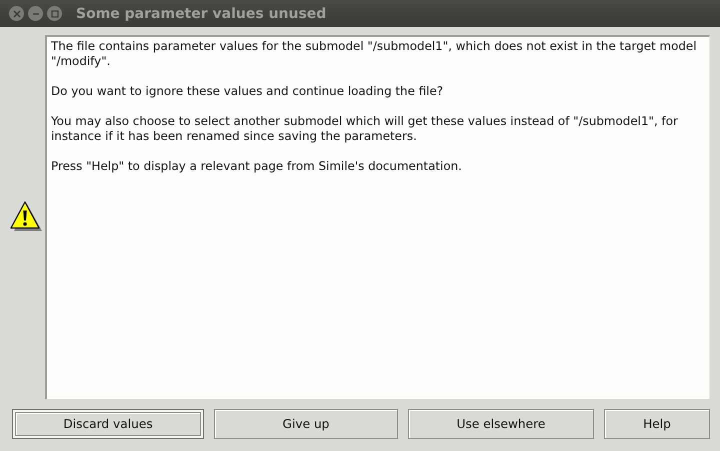 This screenshot has width=720, height=451. Describe the element at coordinates (501, 424) in the screenshot. I see `dialog-button: Use elsewhere` at that location.